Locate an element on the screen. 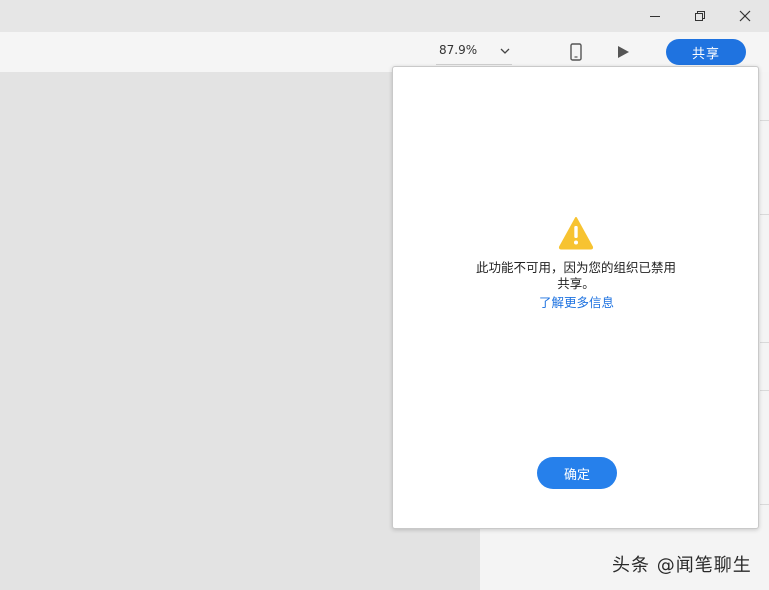 This screenshot has height=590, width=769. chevron-down-icon is located at coordinates (505, 51).